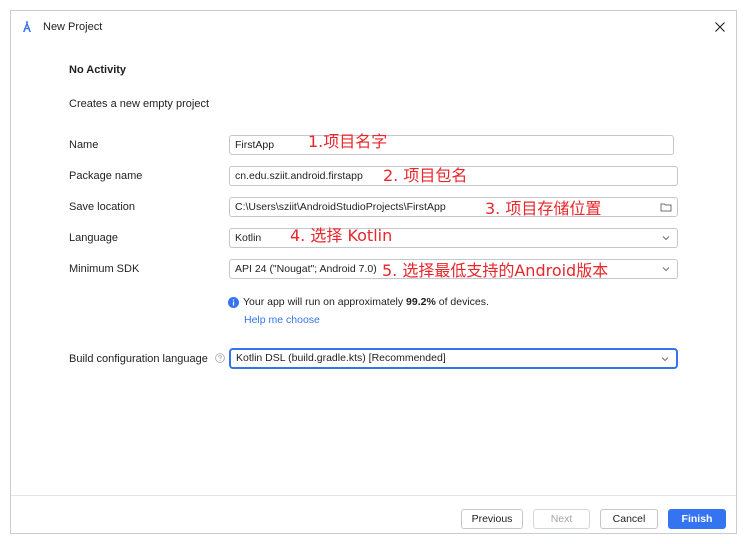 Image resolution: width=747 pixels, height=544 pixels. What do you see at coordinates (306, 269) in the screenshot?
I see `minimum-sdk-value: API 24 ("Nougat"; Android 7.0)` at bounding box center [306, 269].